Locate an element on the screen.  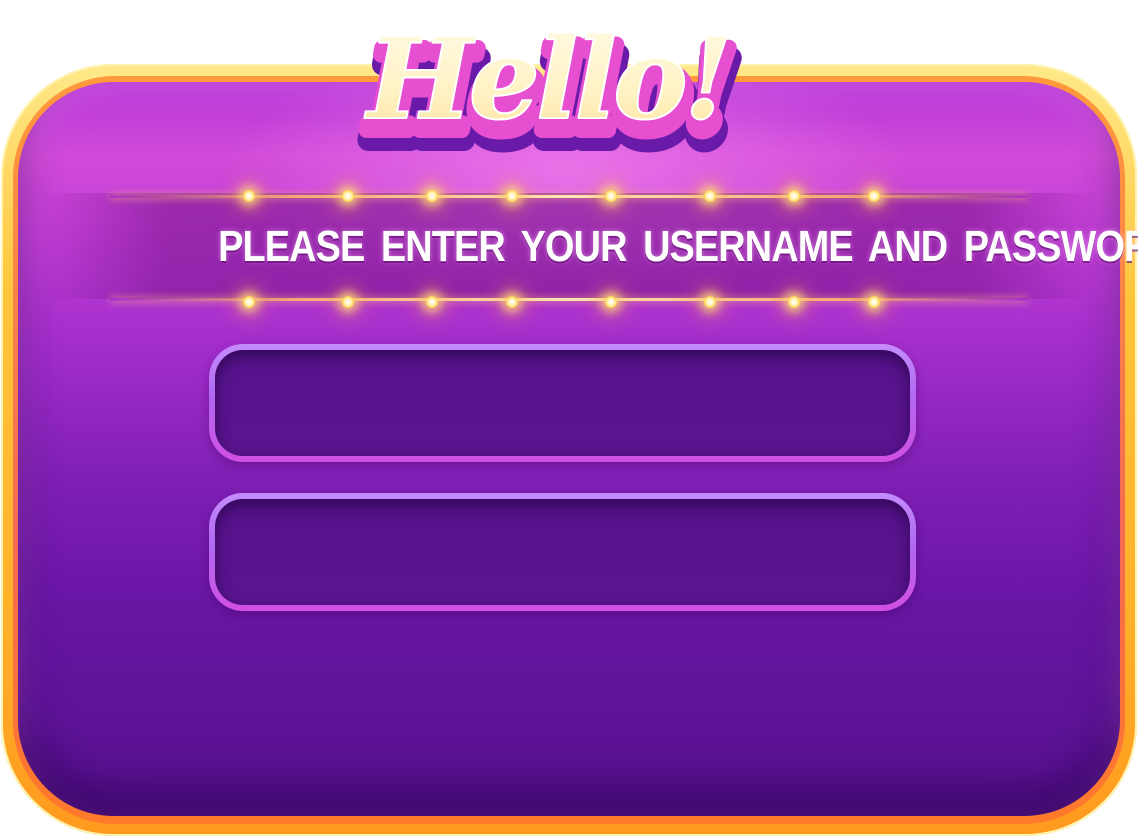
login-instruction-text: PLEASE ENTER YOUR USERNAME AND PASSWORD is located at coordinates (678, 246).